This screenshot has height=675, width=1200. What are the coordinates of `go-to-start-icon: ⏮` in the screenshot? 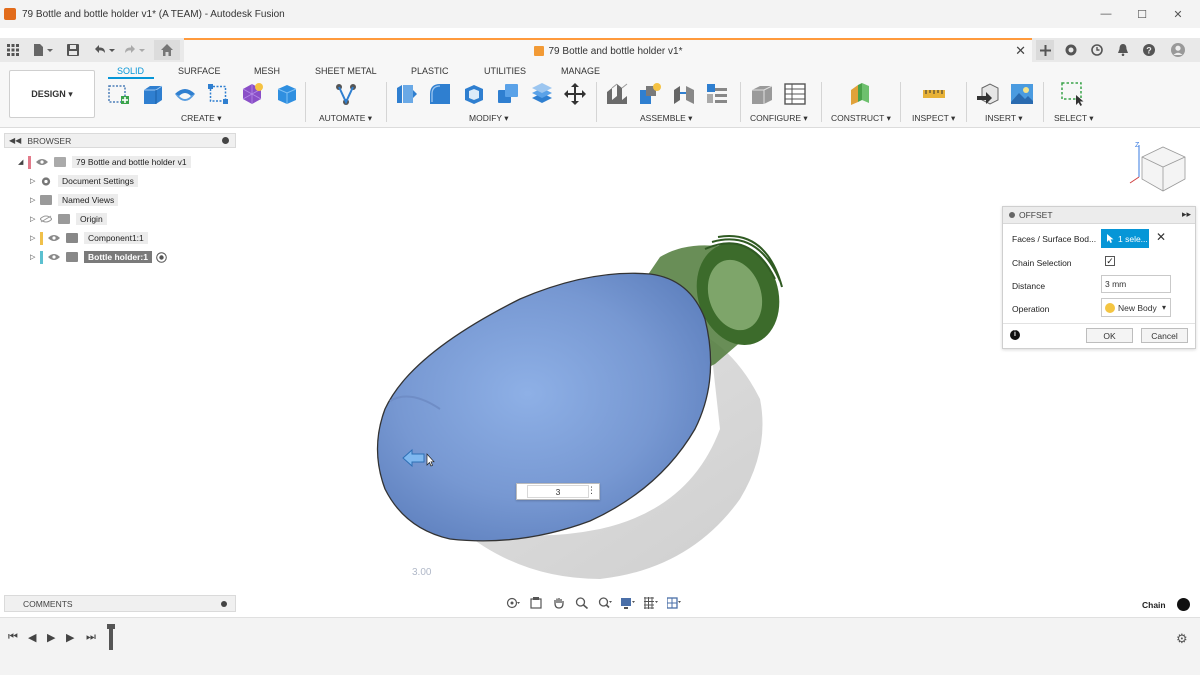 It's located at (13, 637).